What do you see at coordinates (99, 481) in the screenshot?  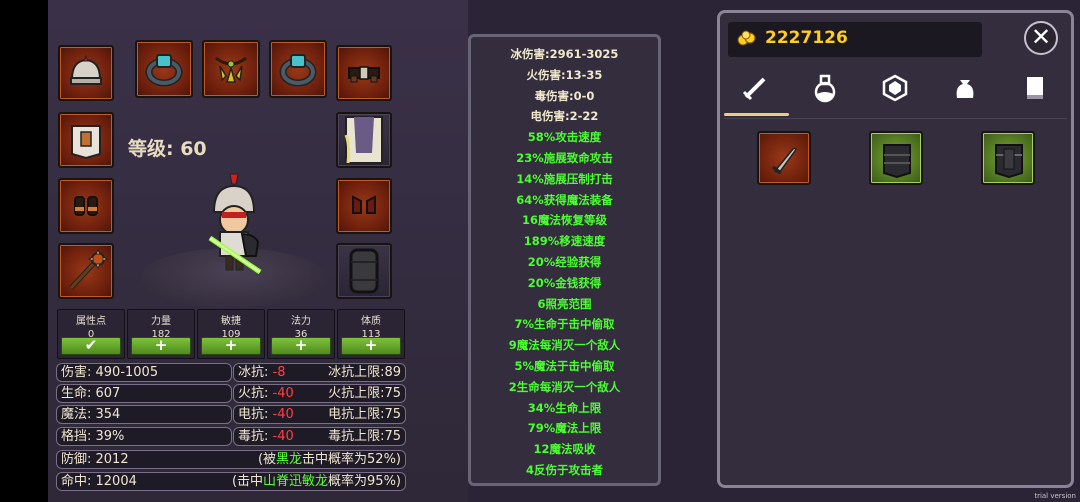 I see `hit-value: 命中: 12004` at bounding box center [99, 481].